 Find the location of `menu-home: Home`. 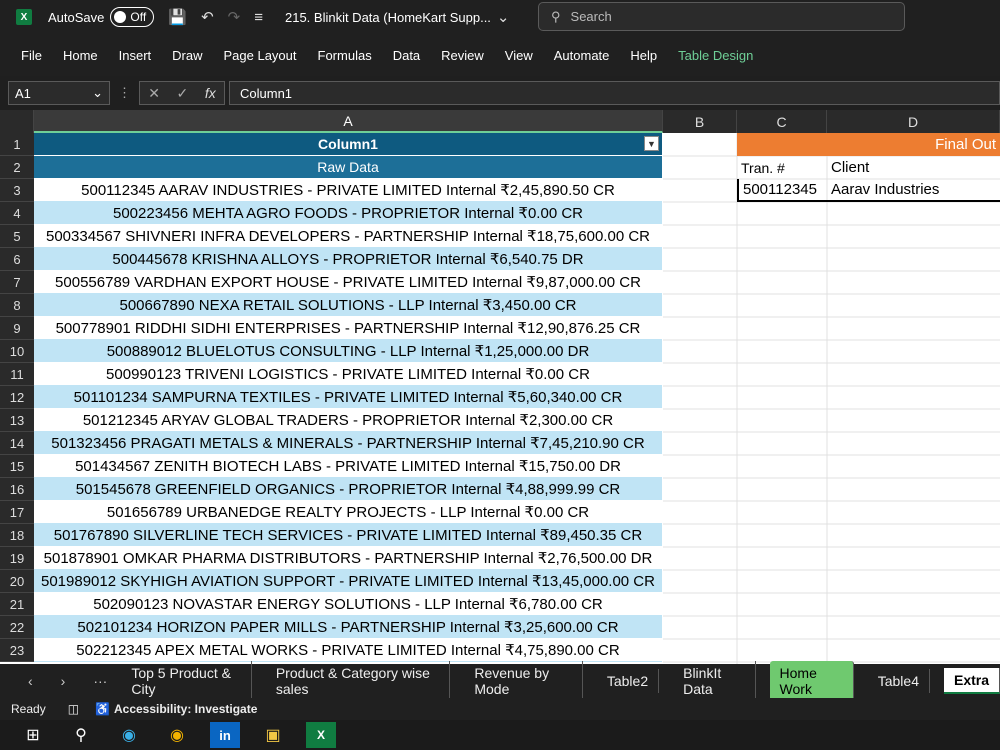

menu-home: Home is located at coordinates (80, 55).